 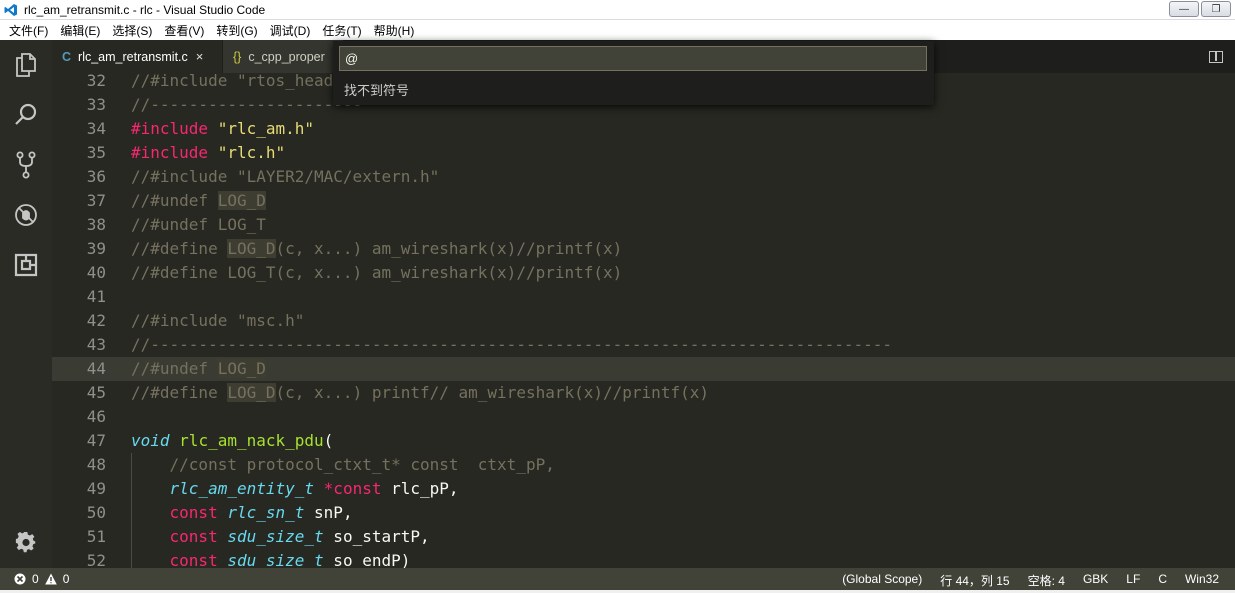 What do you see at coordinates (96, 320) in the screenshot?
I see `line-number: 42` at bounding box center [96, 320].